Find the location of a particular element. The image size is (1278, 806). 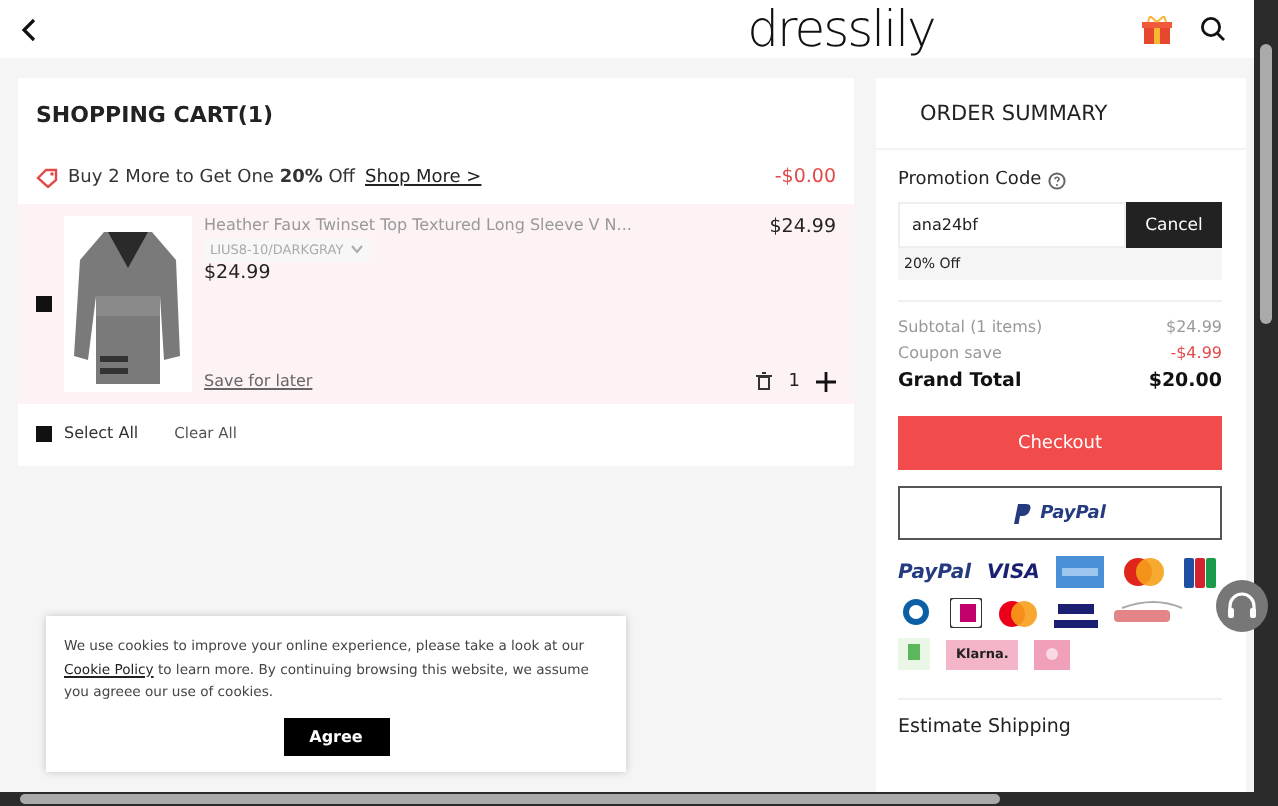

cancel-button: Cancel is located at coordinates (1174, 225).